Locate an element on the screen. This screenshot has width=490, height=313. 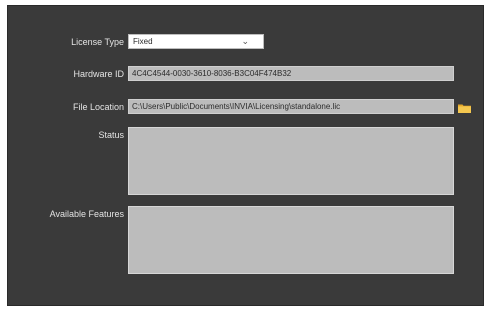
available-features-textarea is located at coordinates (291, 240).